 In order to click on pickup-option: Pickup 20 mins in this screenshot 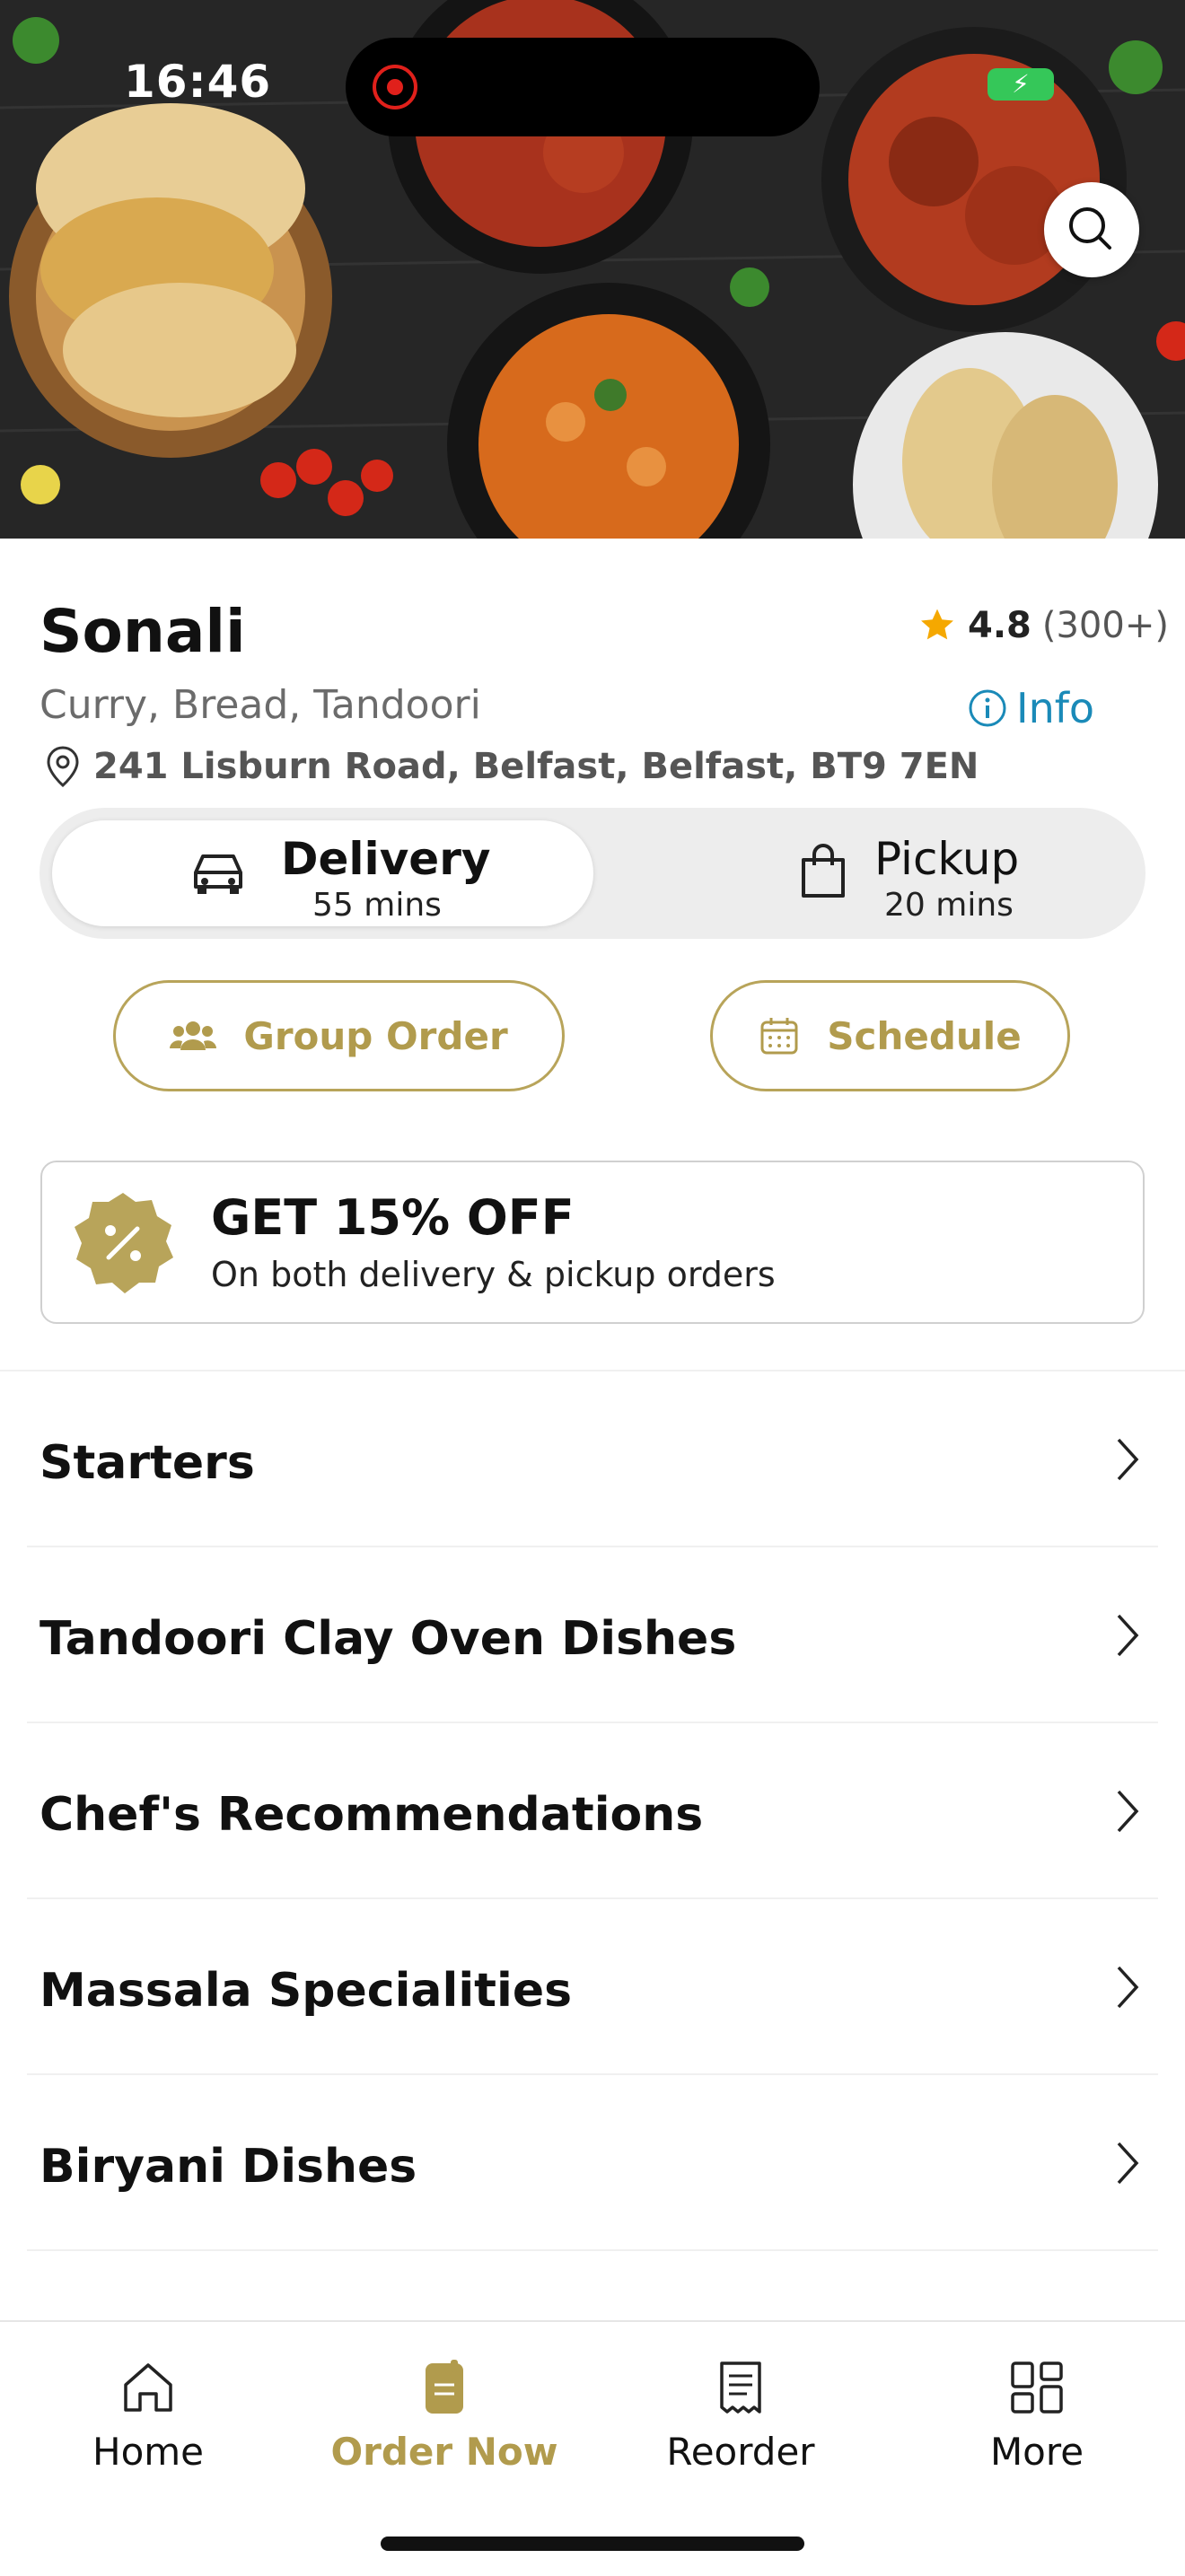, I will do `click(868, 873)`.